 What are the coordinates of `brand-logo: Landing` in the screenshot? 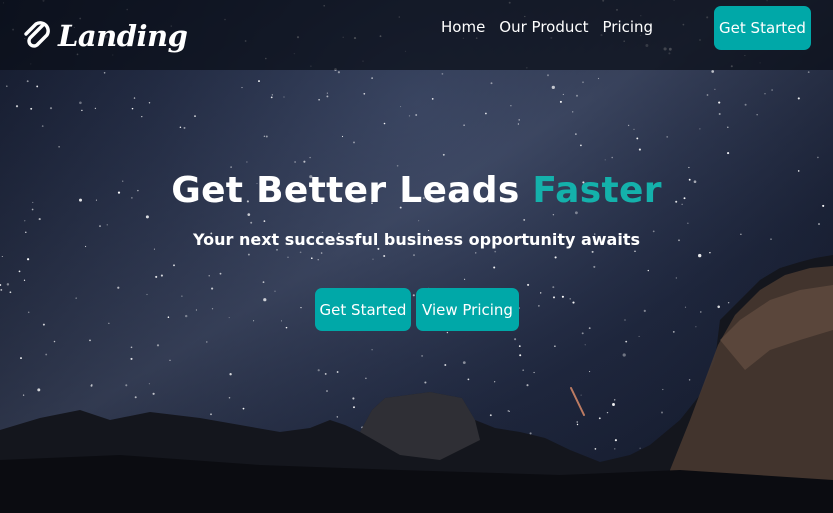 It's located at (105, 36).